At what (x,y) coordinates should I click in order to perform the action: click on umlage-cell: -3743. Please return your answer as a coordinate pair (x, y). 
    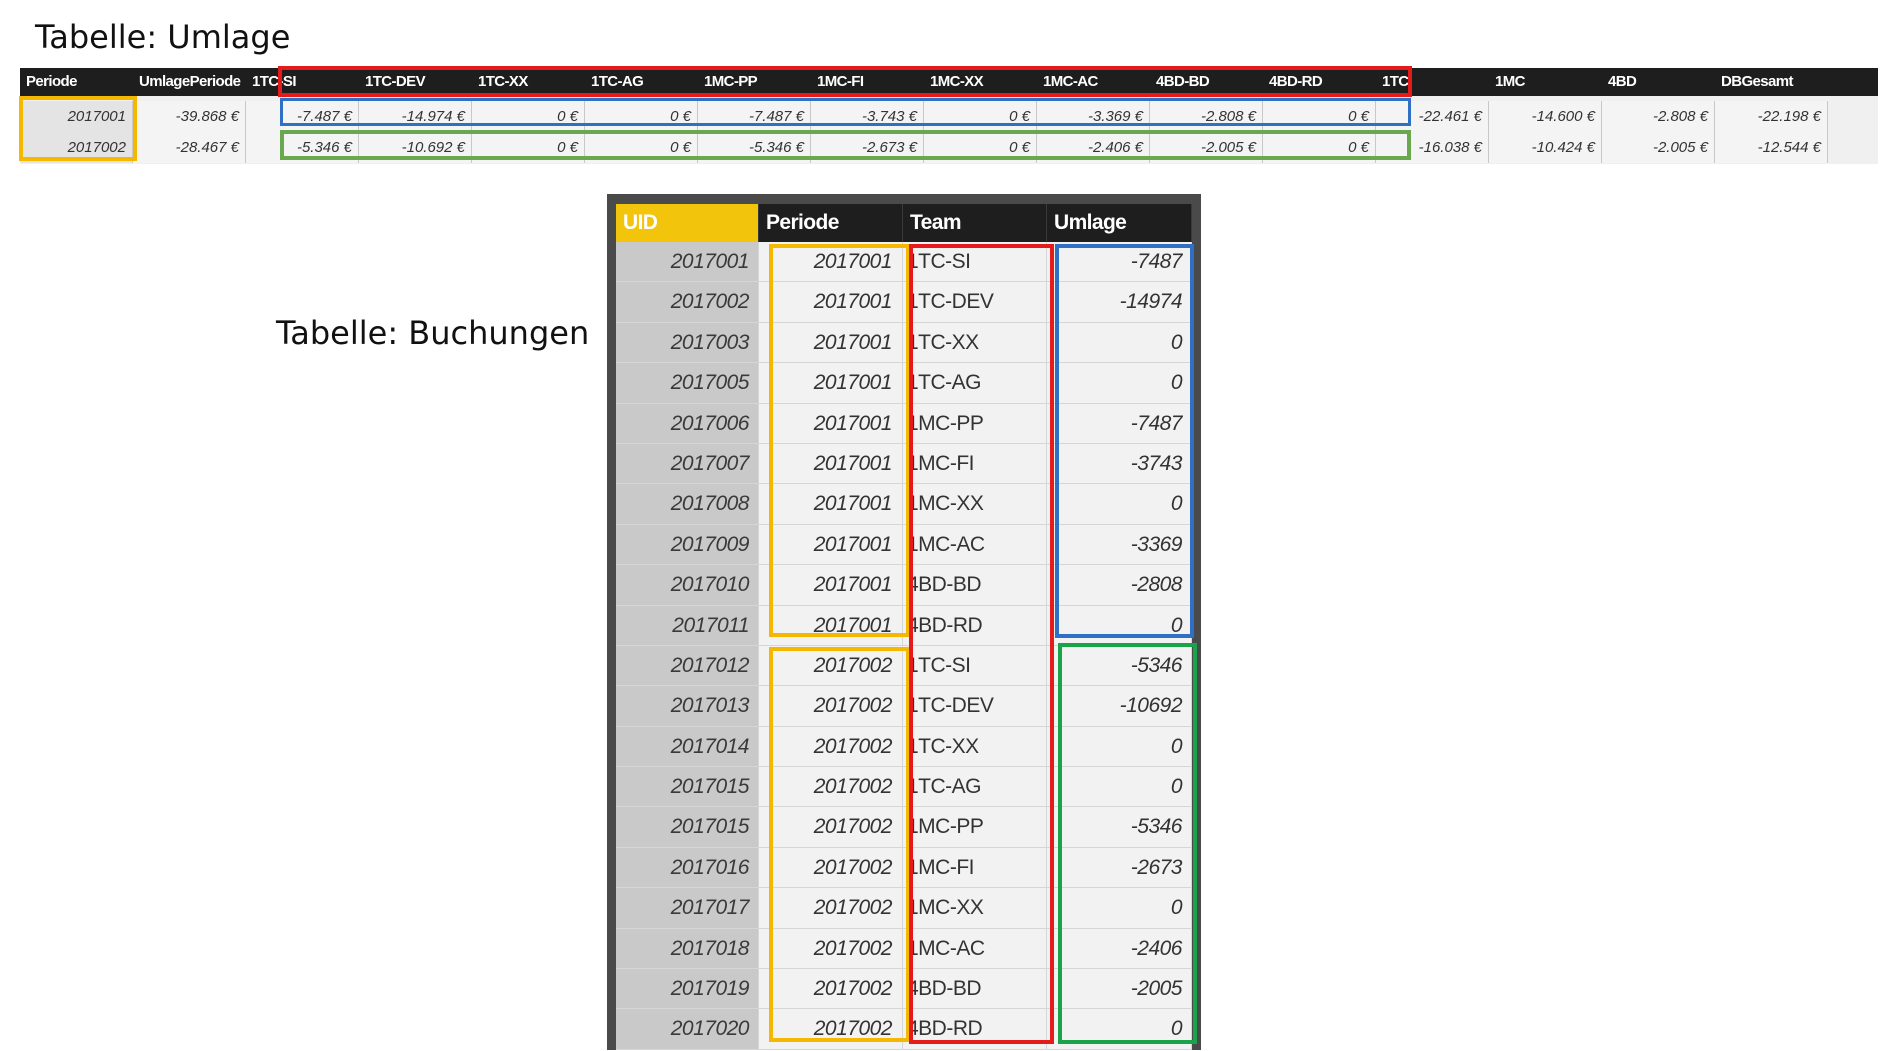
    Looking at the image, I should click on (1119, 464).